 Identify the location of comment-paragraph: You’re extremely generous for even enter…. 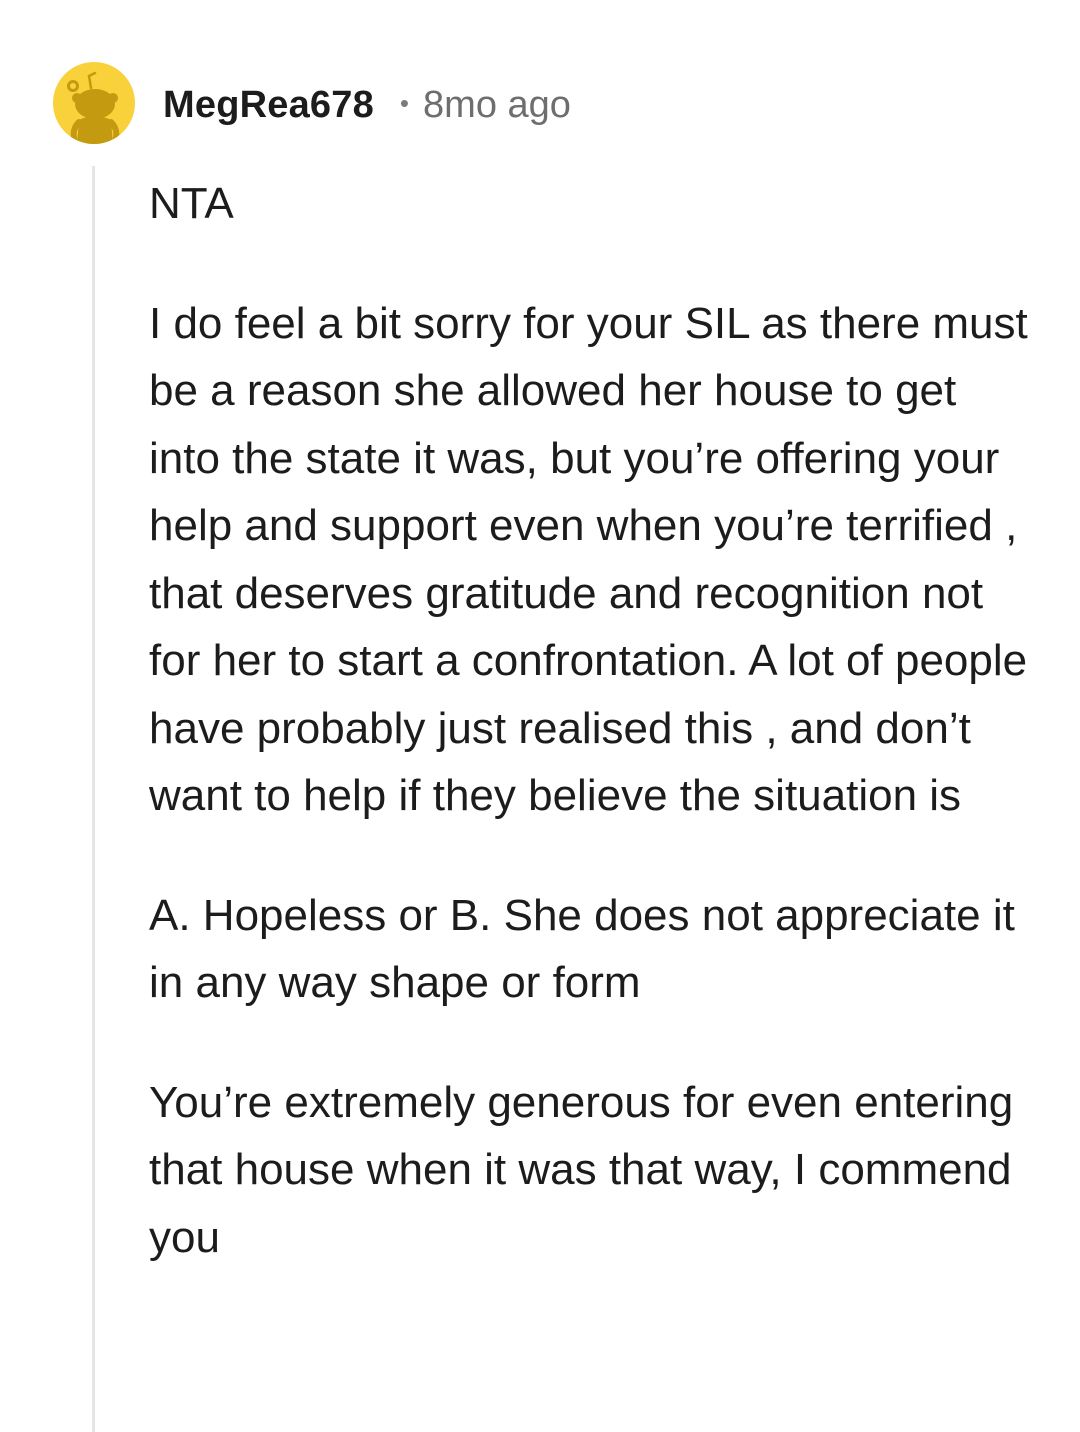
(581, 1169).